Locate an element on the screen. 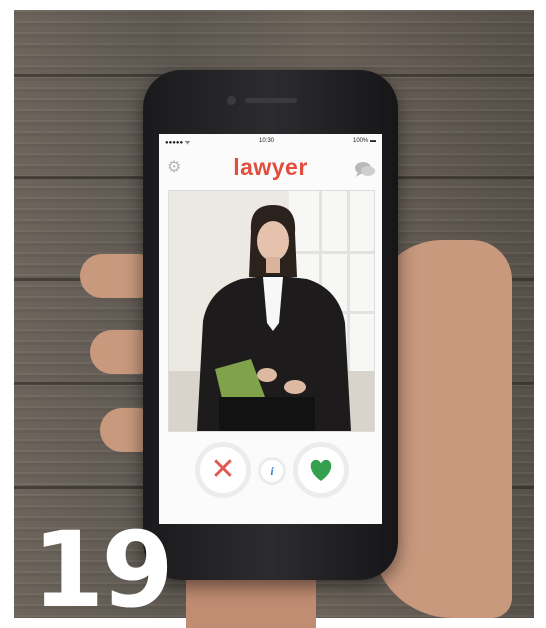 This screenshot has height=628, width=546. lawyer-portrait is located at coordinates (271, 311).